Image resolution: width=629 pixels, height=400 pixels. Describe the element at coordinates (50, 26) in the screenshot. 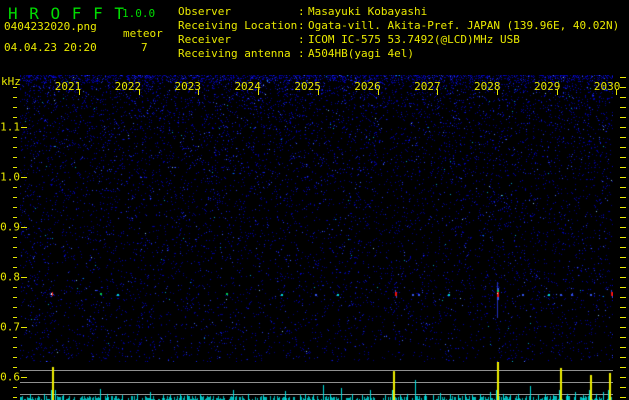

I see `output-filename: 0404232020.png` at that location.